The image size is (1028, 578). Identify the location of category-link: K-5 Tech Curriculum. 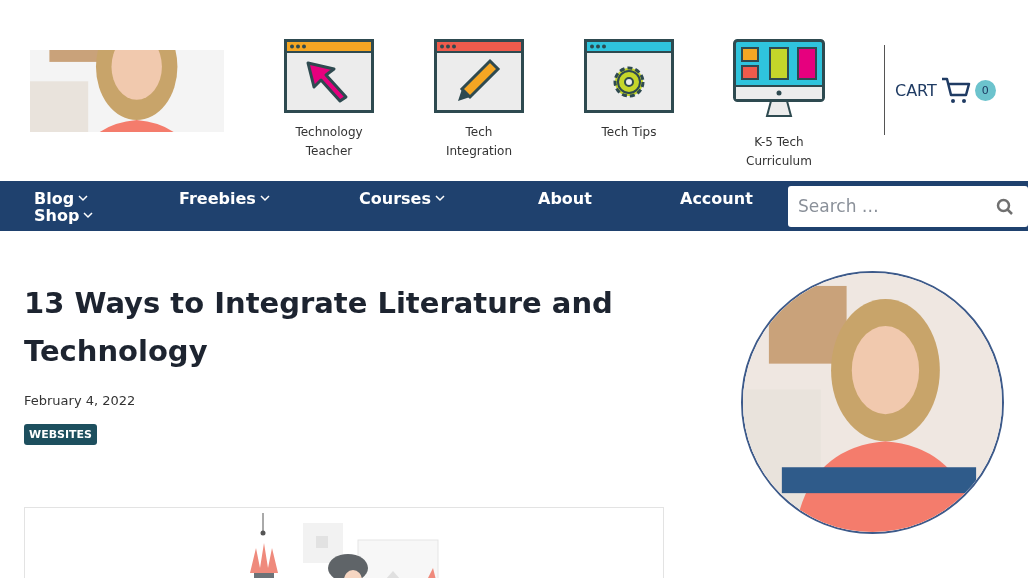
(779, 105).